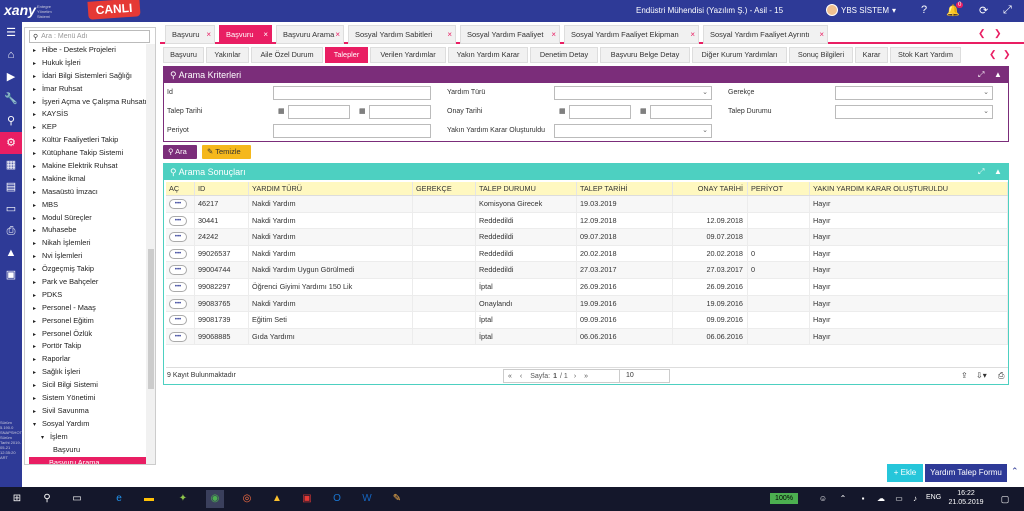 The height and width of the screenshot is (511, 1024). Describe the element at coordinates (575, 376) in the screenshot. I see `next-page-icon: ›` at that location.